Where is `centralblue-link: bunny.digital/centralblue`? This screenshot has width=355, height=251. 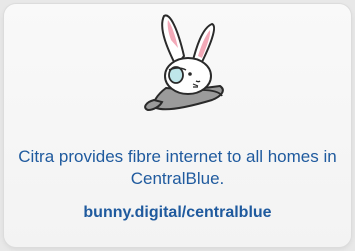
centralblue-link: bunny.digital/centralblue is located at coordinates (177, 213).